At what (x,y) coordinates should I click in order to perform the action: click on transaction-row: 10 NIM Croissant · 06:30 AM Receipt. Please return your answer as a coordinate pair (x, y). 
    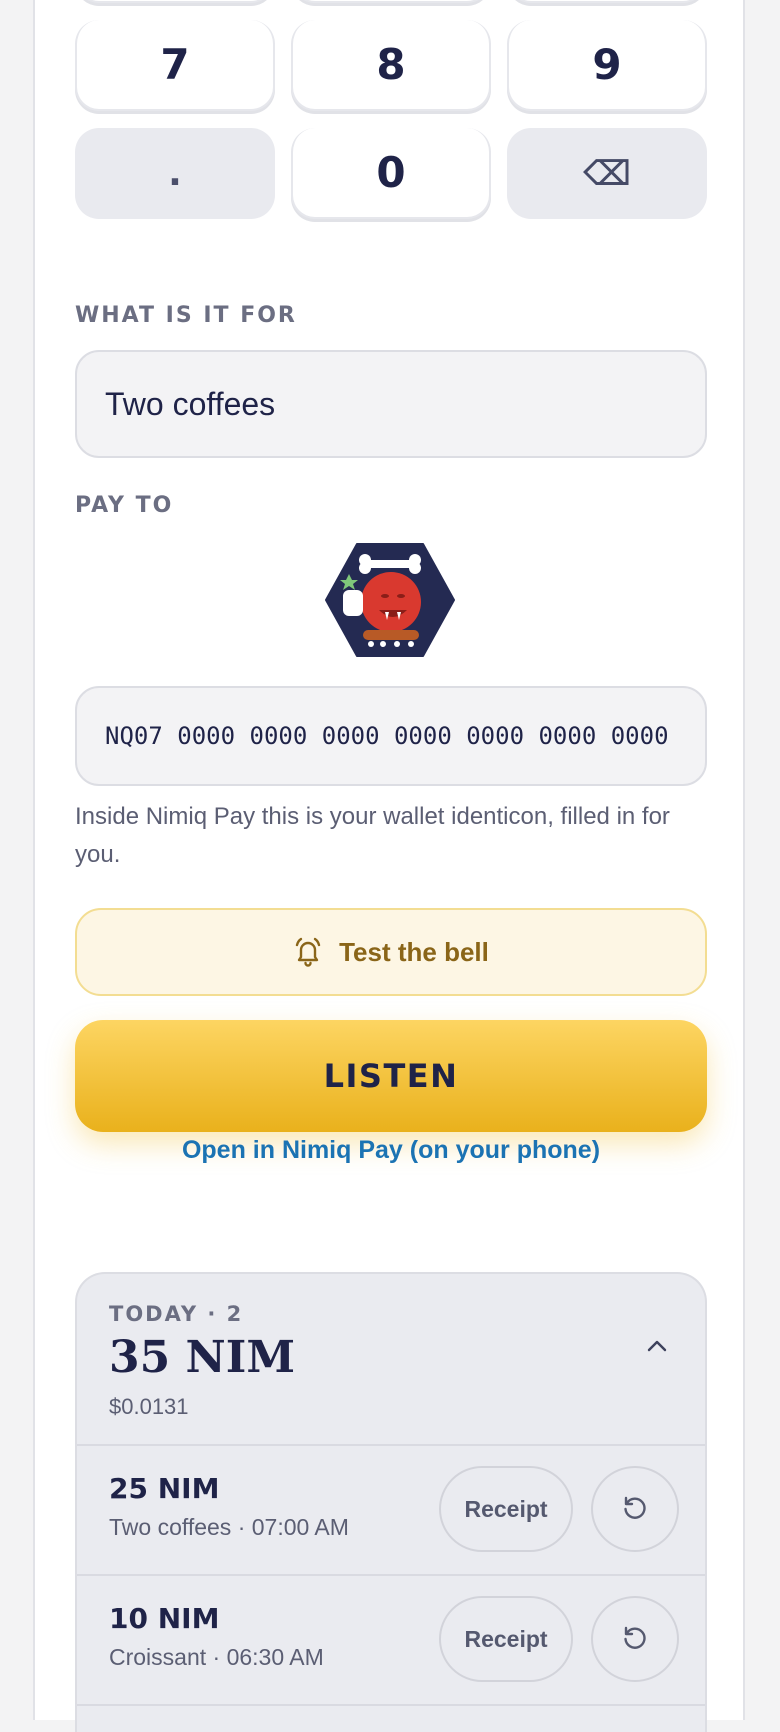
    Looking at the image, I should click on (391, 1641).